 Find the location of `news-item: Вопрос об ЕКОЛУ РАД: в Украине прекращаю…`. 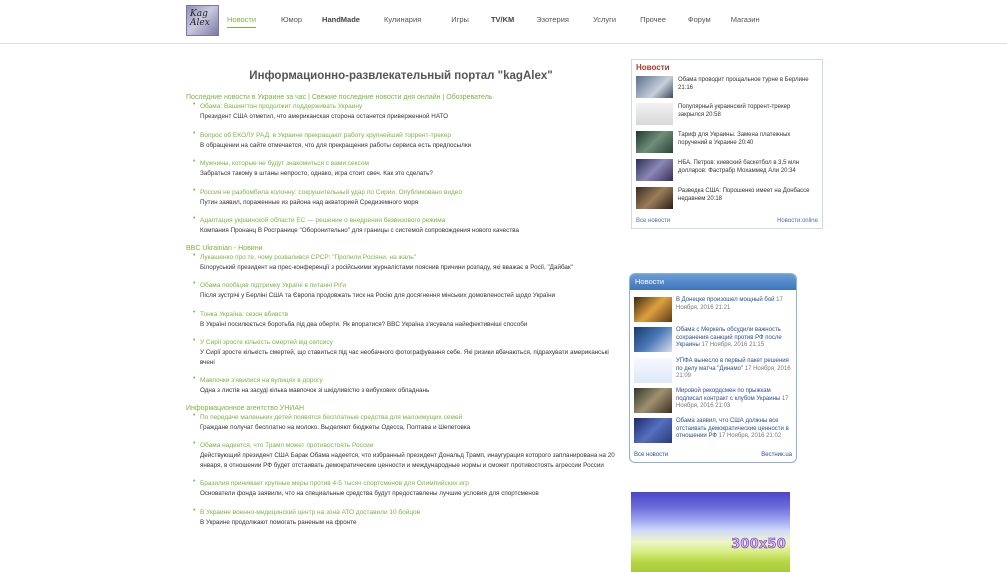

news-item: Вопрос об ЕКОЛУ РАД: в Украине прекращаю… is located at coordinates (401, 140).